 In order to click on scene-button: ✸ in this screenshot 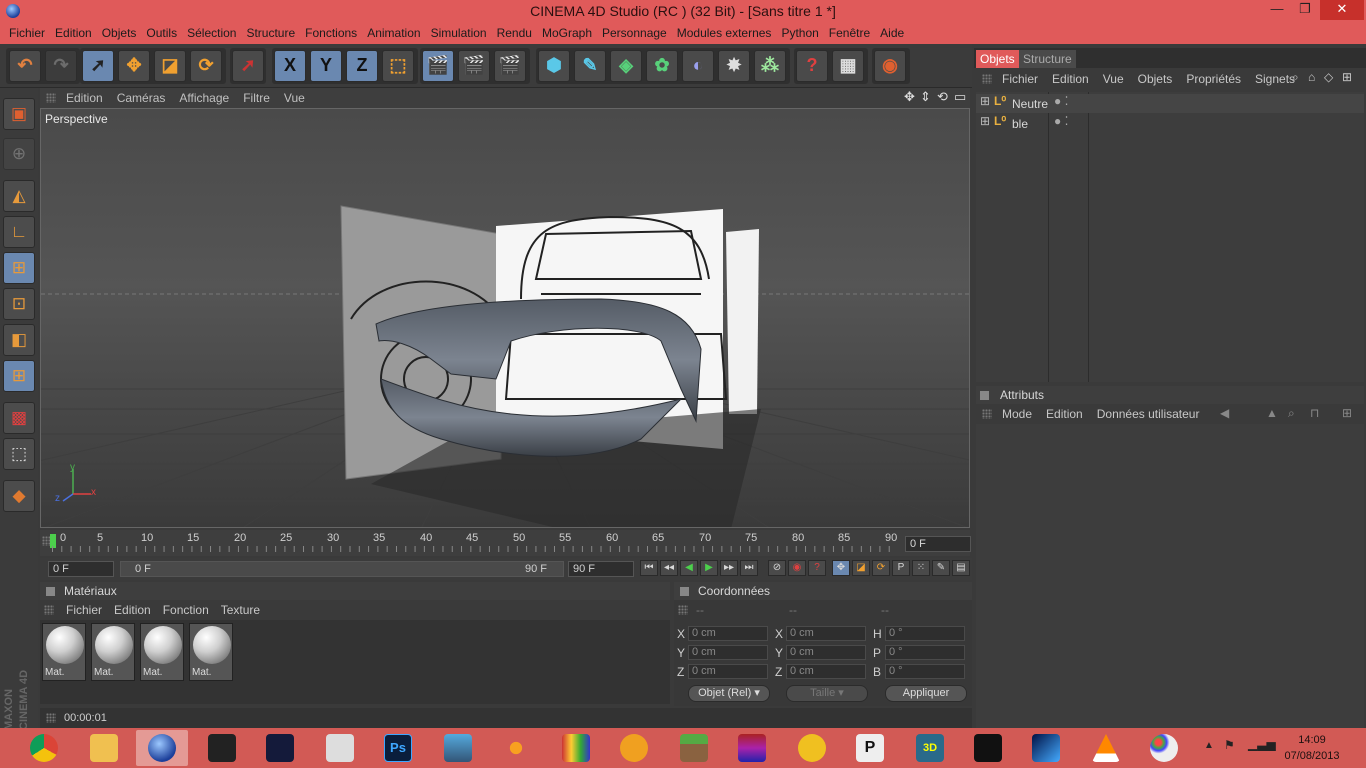, I will do `click(734, 66)`.